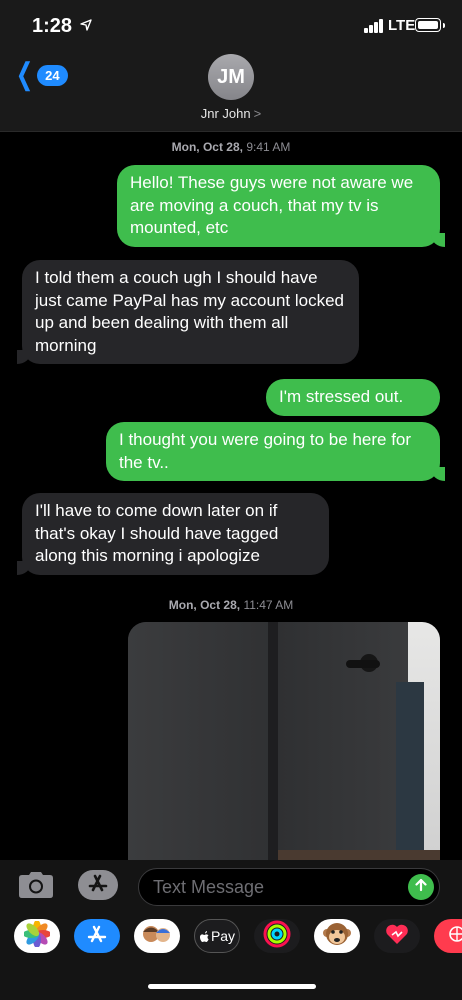  Describe the element at coordinates (363, 664) in the screenshot. I see `door-handle` at that location.